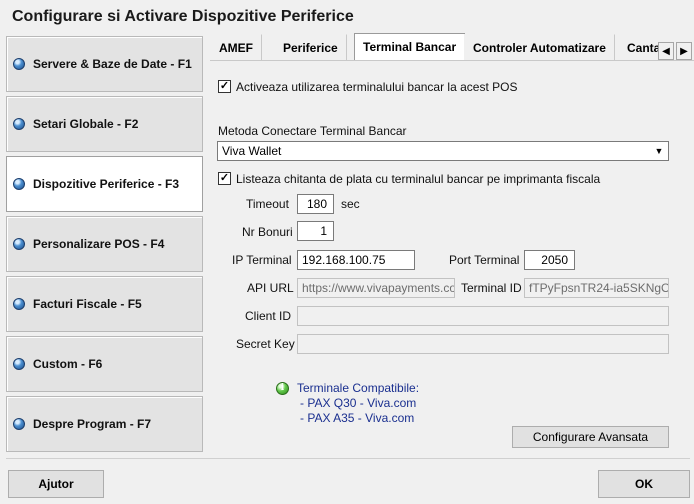  Describe the element at coordinates (112, 64) in the screenshot. I see `nav-item-label: Servere & Baze de Date - F1` at that location.